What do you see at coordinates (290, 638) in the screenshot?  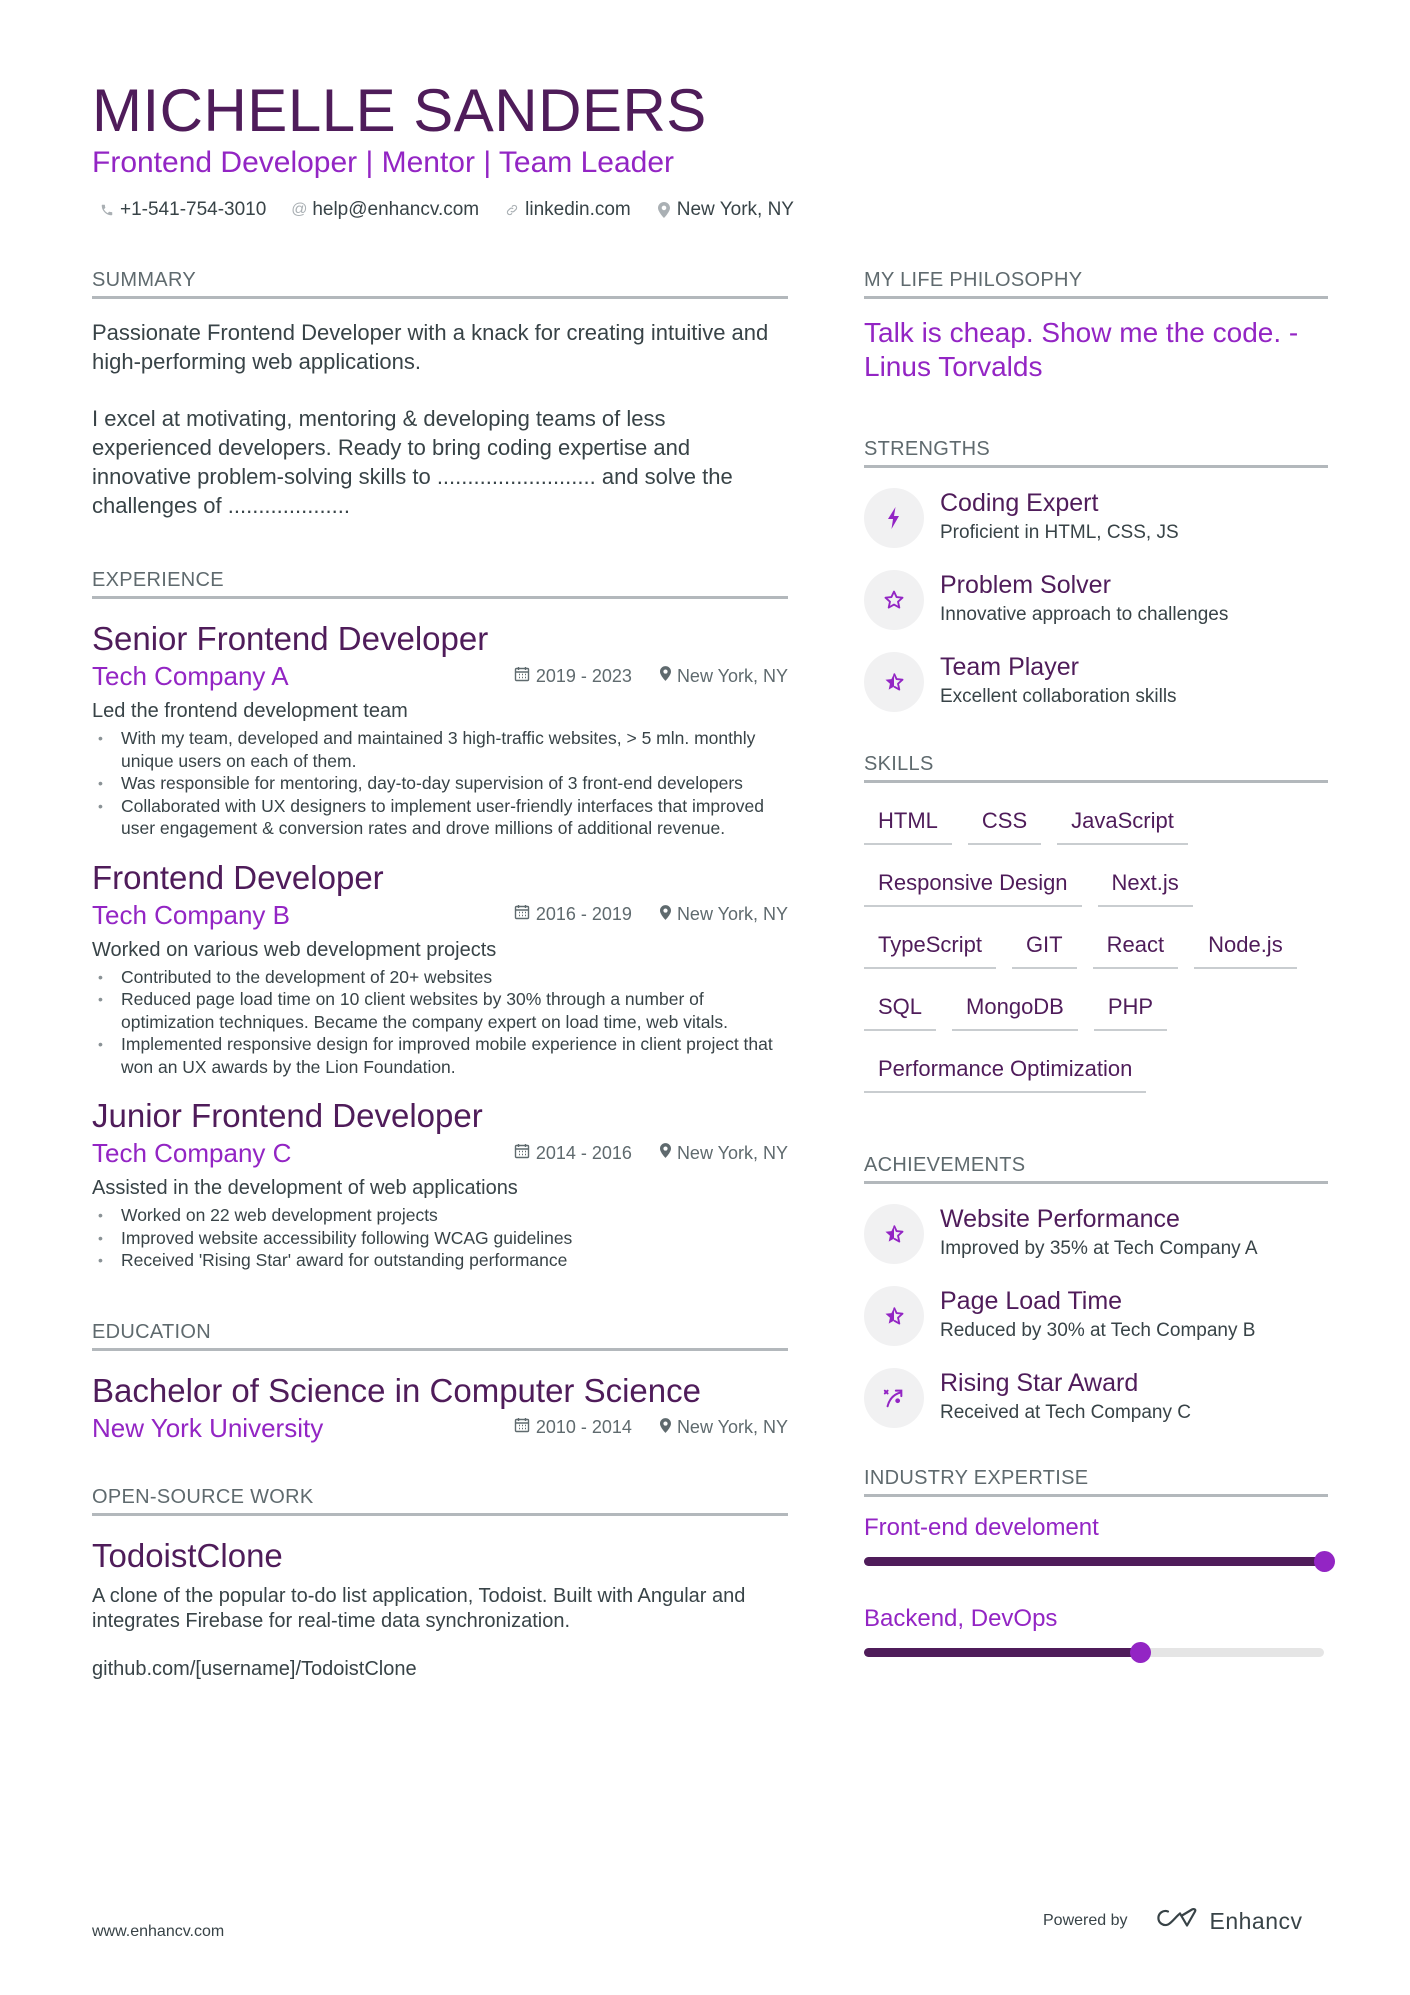 I see `job-title: Senior Frontend Developer` at bounding box center [290, 638].